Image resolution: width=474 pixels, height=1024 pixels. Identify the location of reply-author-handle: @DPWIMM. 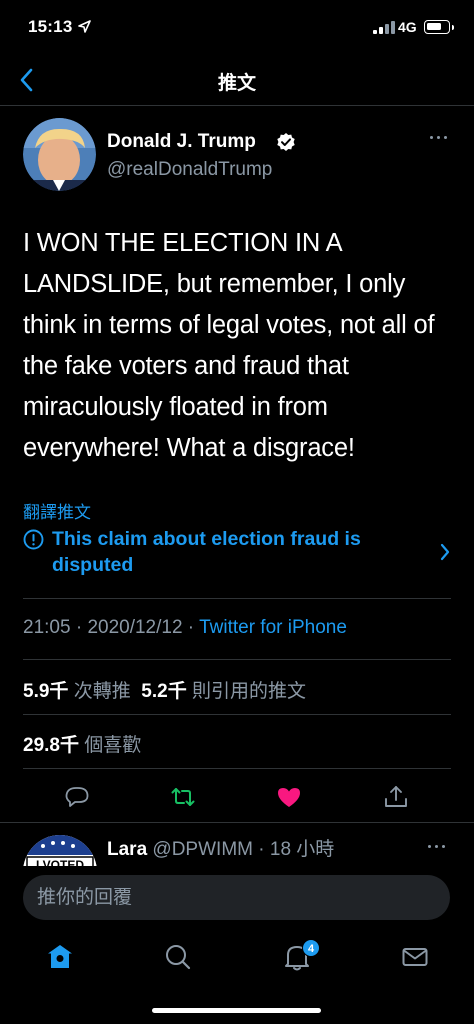
(202, 849).